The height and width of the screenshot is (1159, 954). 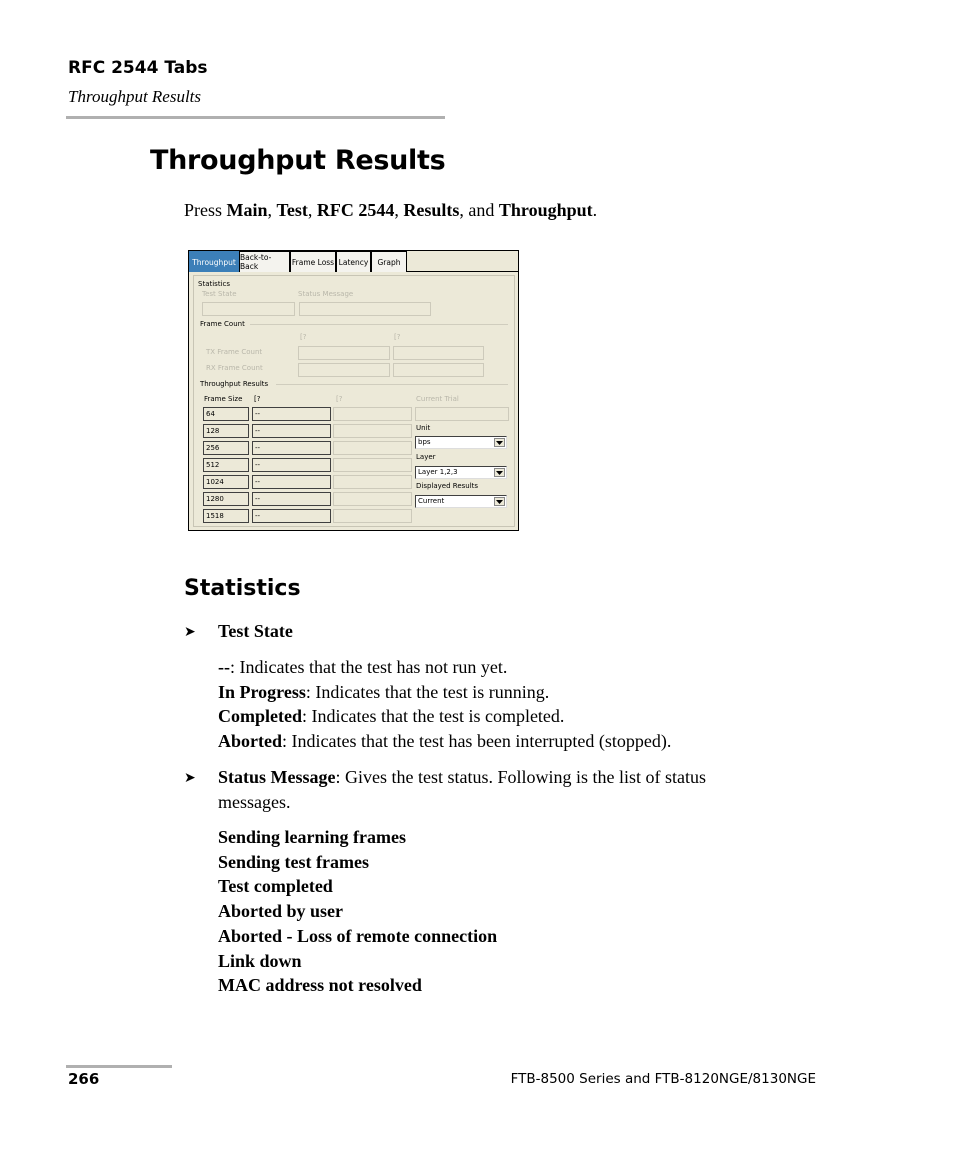 What do you see at coordinates (214, 284) in the screenshot?
I see `statistics-group-label: Statistics` at bounding box center [214, 284].